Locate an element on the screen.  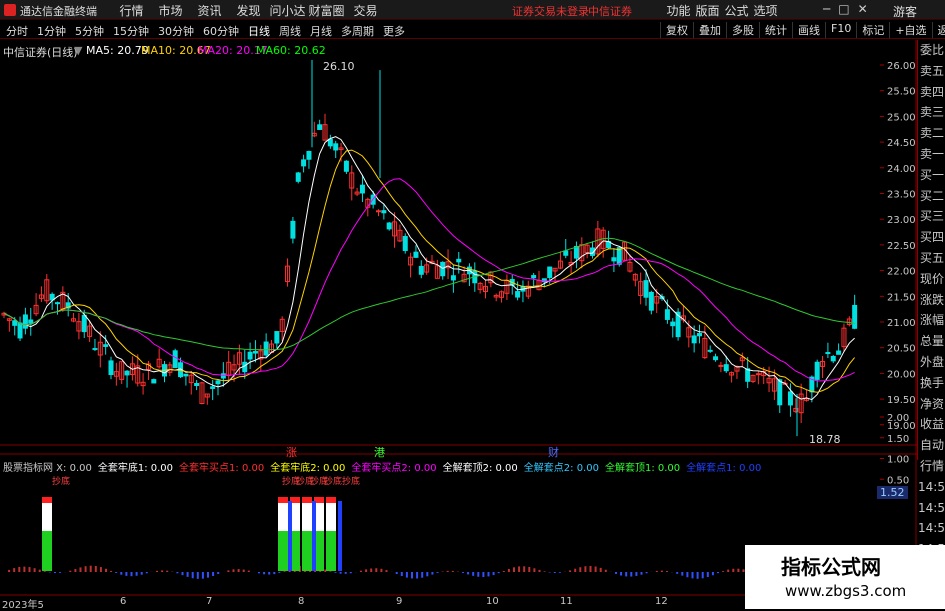
period-5: 60分钟 is located at coordinates (221, 30).